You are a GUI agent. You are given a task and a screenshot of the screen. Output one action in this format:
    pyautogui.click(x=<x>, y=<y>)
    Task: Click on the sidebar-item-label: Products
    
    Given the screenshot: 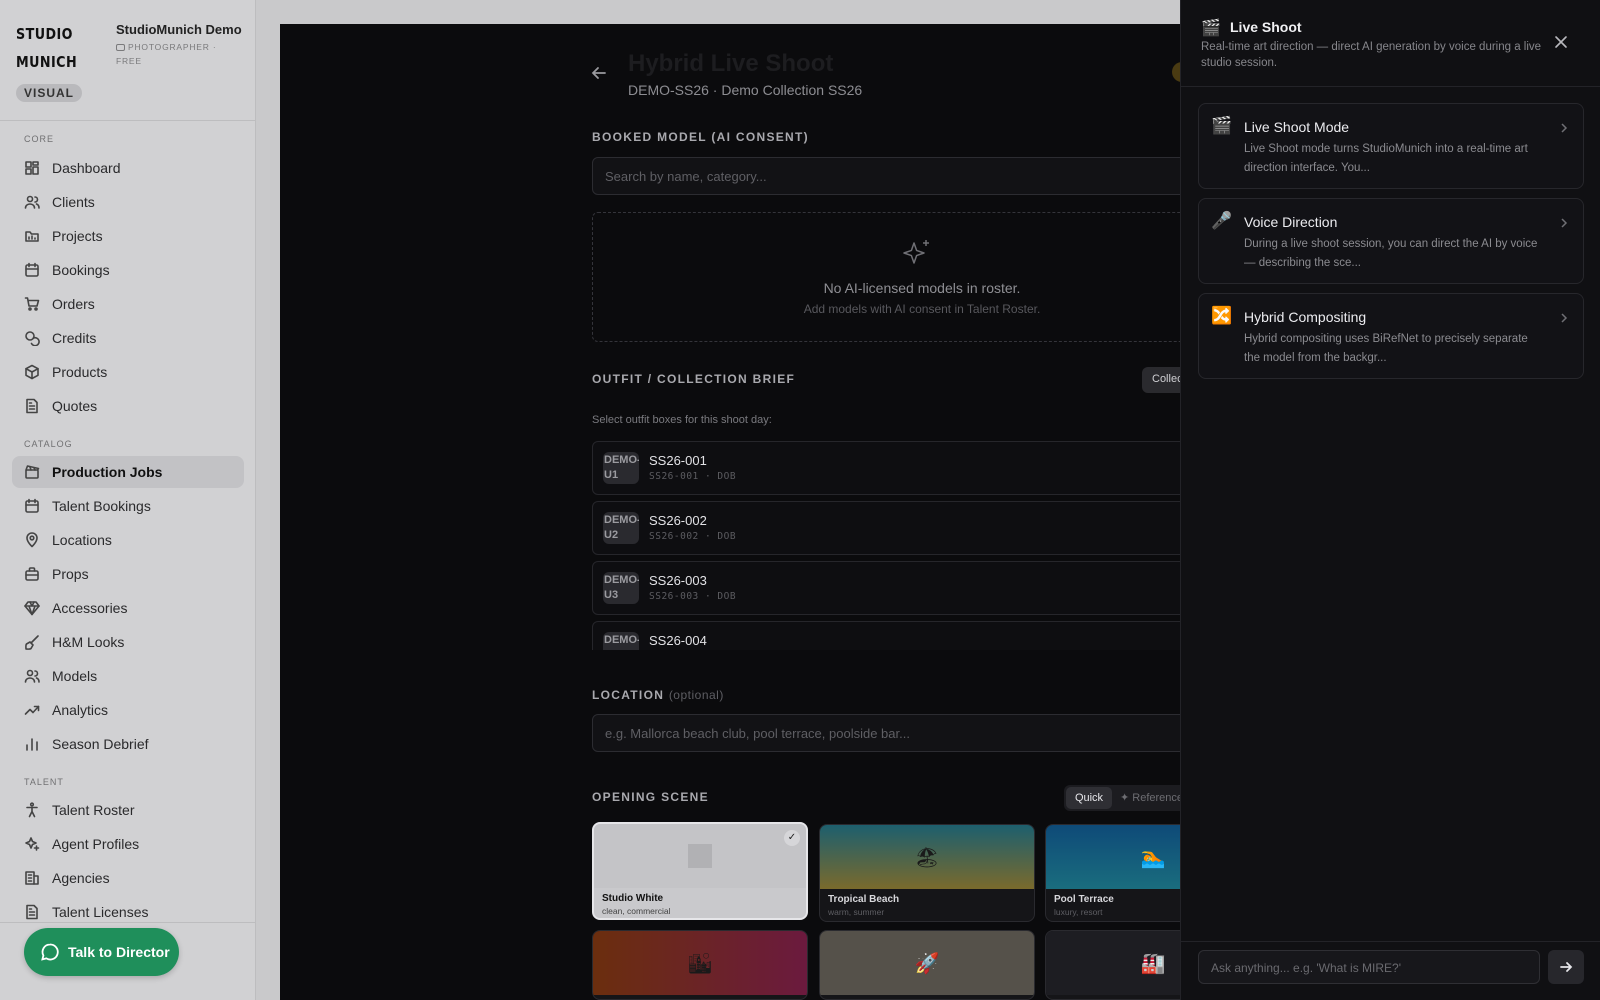 What is the action you would take?
    pyautogui.click(x=80, y=372)
    